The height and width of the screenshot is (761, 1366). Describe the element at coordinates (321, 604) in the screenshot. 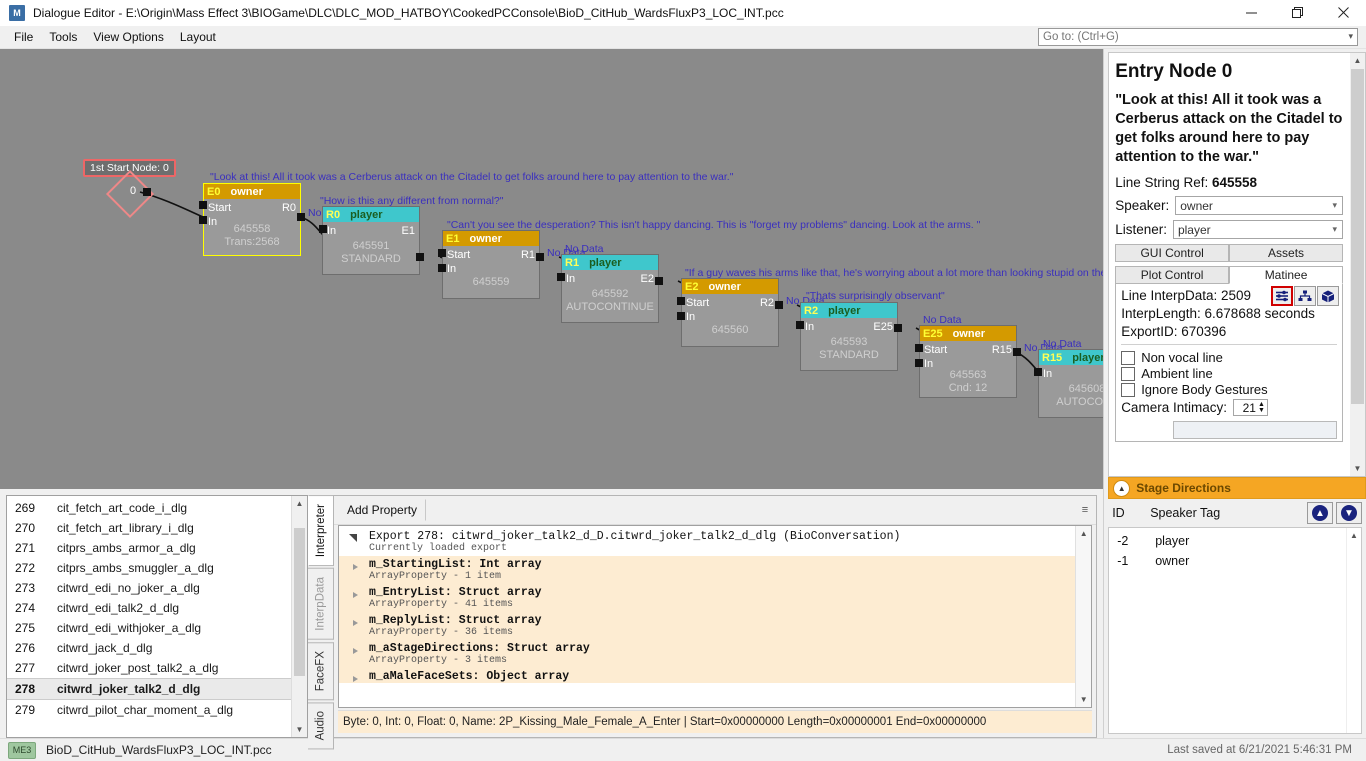

I see `tab-interpdata: InterpData` at that location.